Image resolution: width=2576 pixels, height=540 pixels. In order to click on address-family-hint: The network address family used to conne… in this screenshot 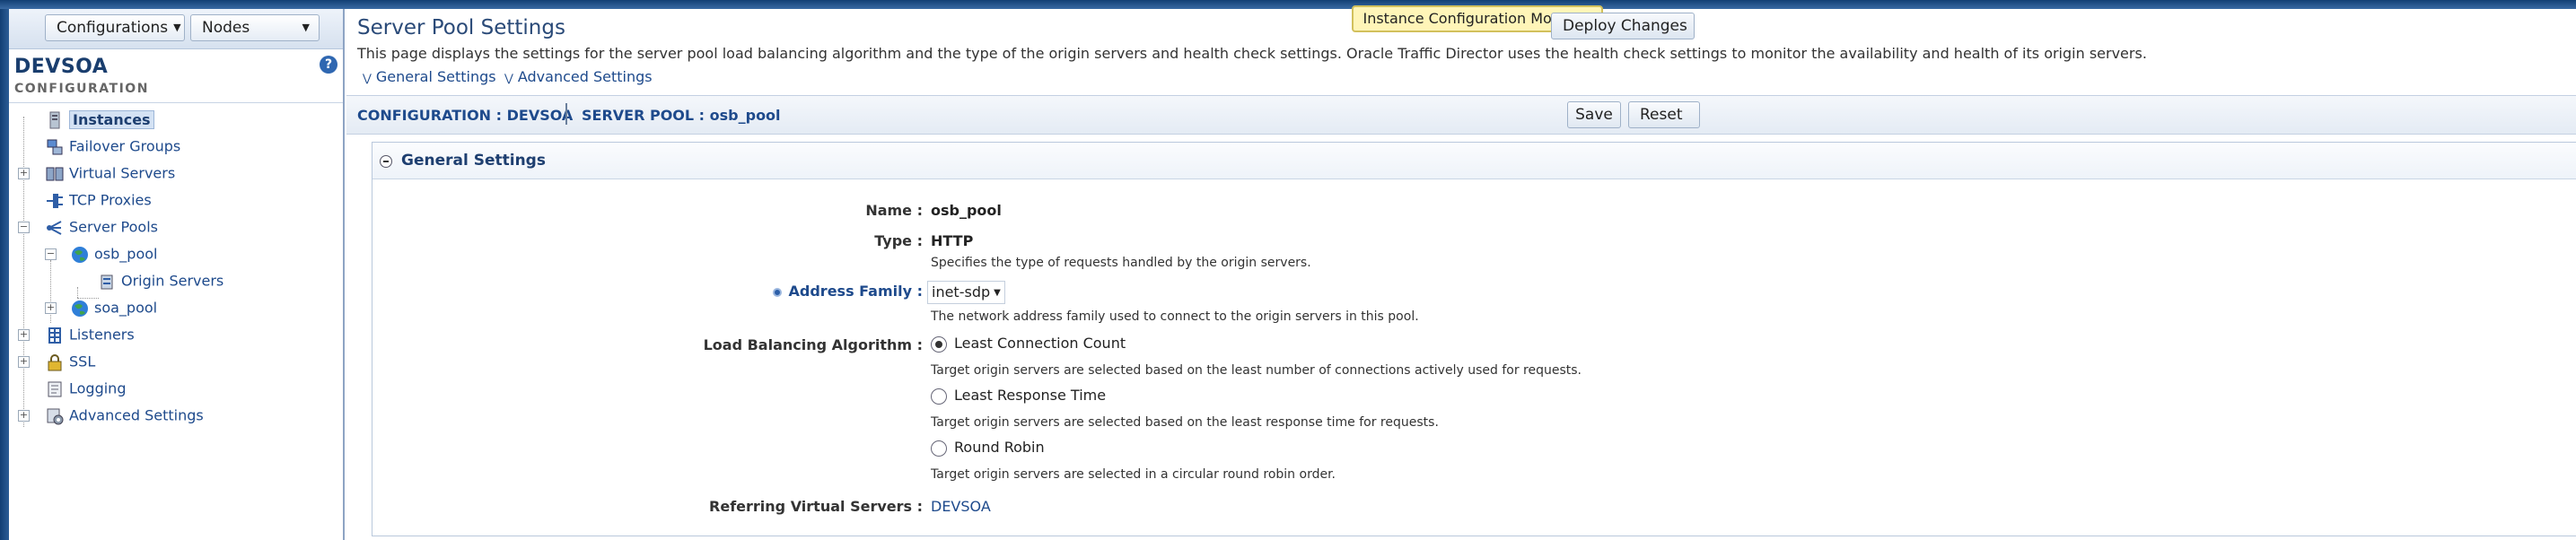, I will do `click(1175, 316)`.